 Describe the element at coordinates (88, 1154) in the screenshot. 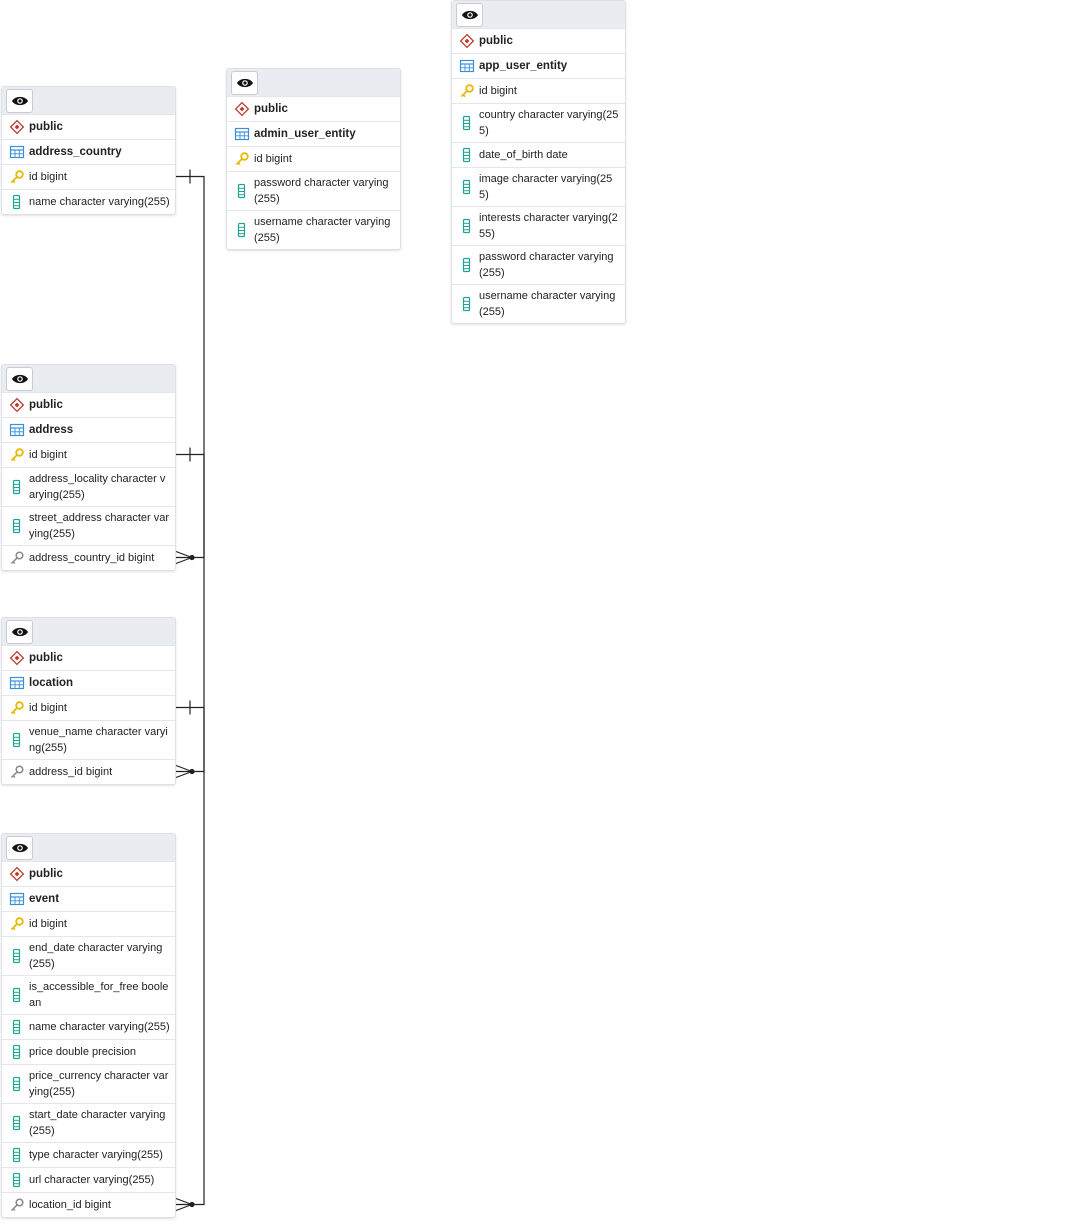

I see `column-row: type character varying(255)` at that location.